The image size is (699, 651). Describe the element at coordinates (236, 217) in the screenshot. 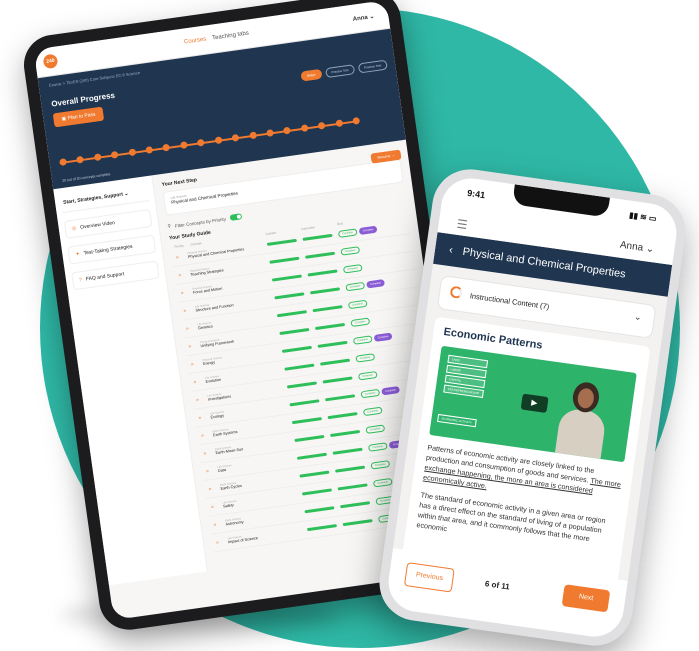

I see `priority-toggle` at that location.